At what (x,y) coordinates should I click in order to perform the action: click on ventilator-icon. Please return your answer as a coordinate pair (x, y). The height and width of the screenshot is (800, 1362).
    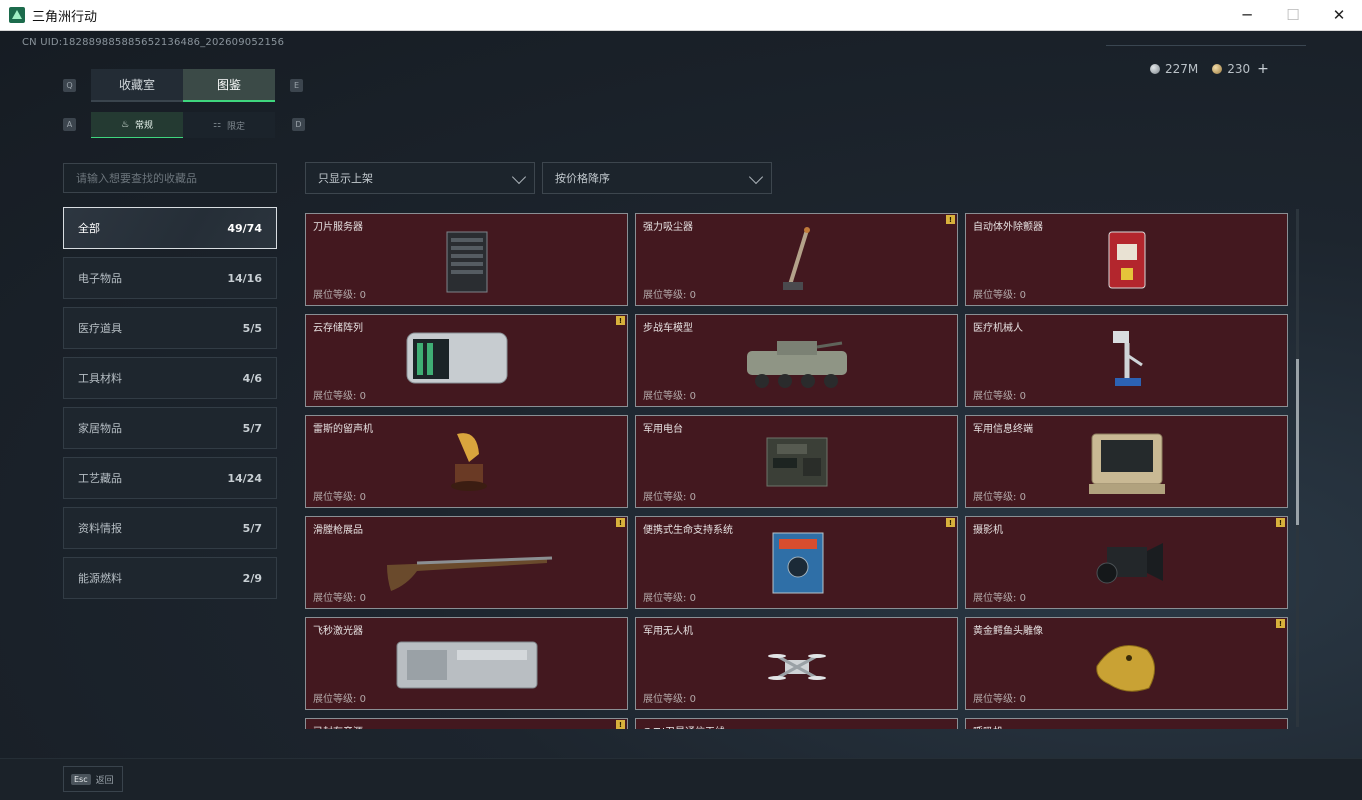
    Looking at the image, I should click on (1127, 728).